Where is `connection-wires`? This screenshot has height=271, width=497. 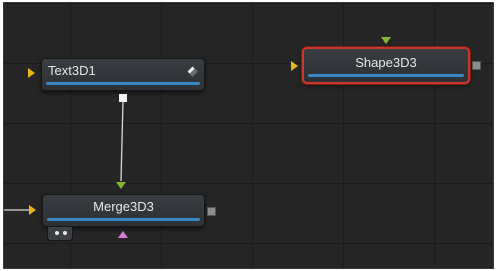 connection-wires is located at coordinates (64, 155).